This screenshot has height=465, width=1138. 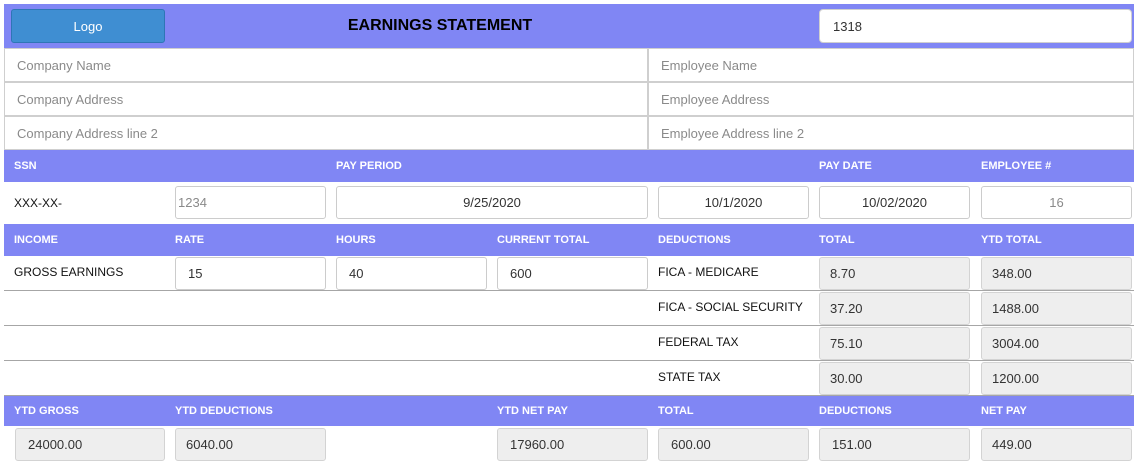 What do you see at coordinates (326, 133) in the screenshot?
I see `company-address2-input: Company Address line 2` at bounding box center [326, 133].